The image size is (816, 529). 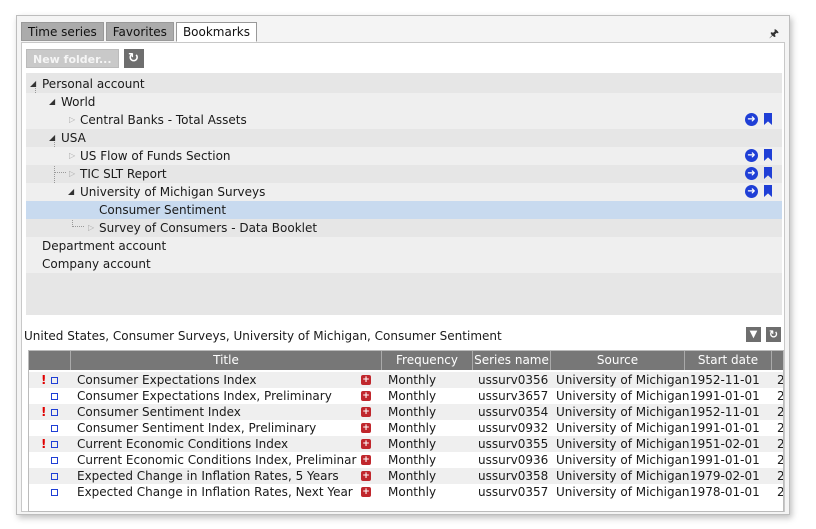 What do you see at coordinates (62, 31) in the screenshot?
I see `tab-time-series: Time series` at bounding box center [62, 31].